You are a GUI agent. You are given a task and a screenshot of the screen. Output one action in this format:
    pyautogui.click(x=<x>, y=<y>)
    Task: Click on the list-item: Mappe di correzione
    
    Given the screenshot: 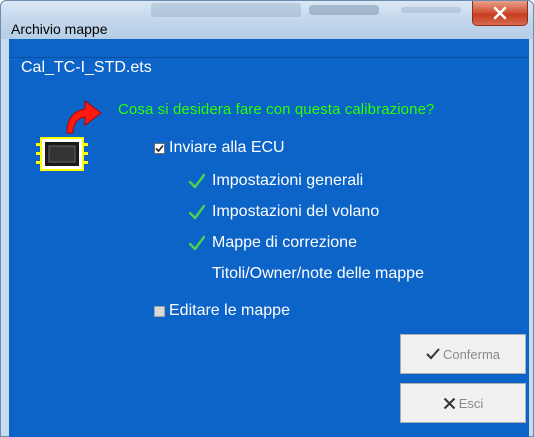 What is the action you would take?
    pyautogui.click(x=272, y=243)
    